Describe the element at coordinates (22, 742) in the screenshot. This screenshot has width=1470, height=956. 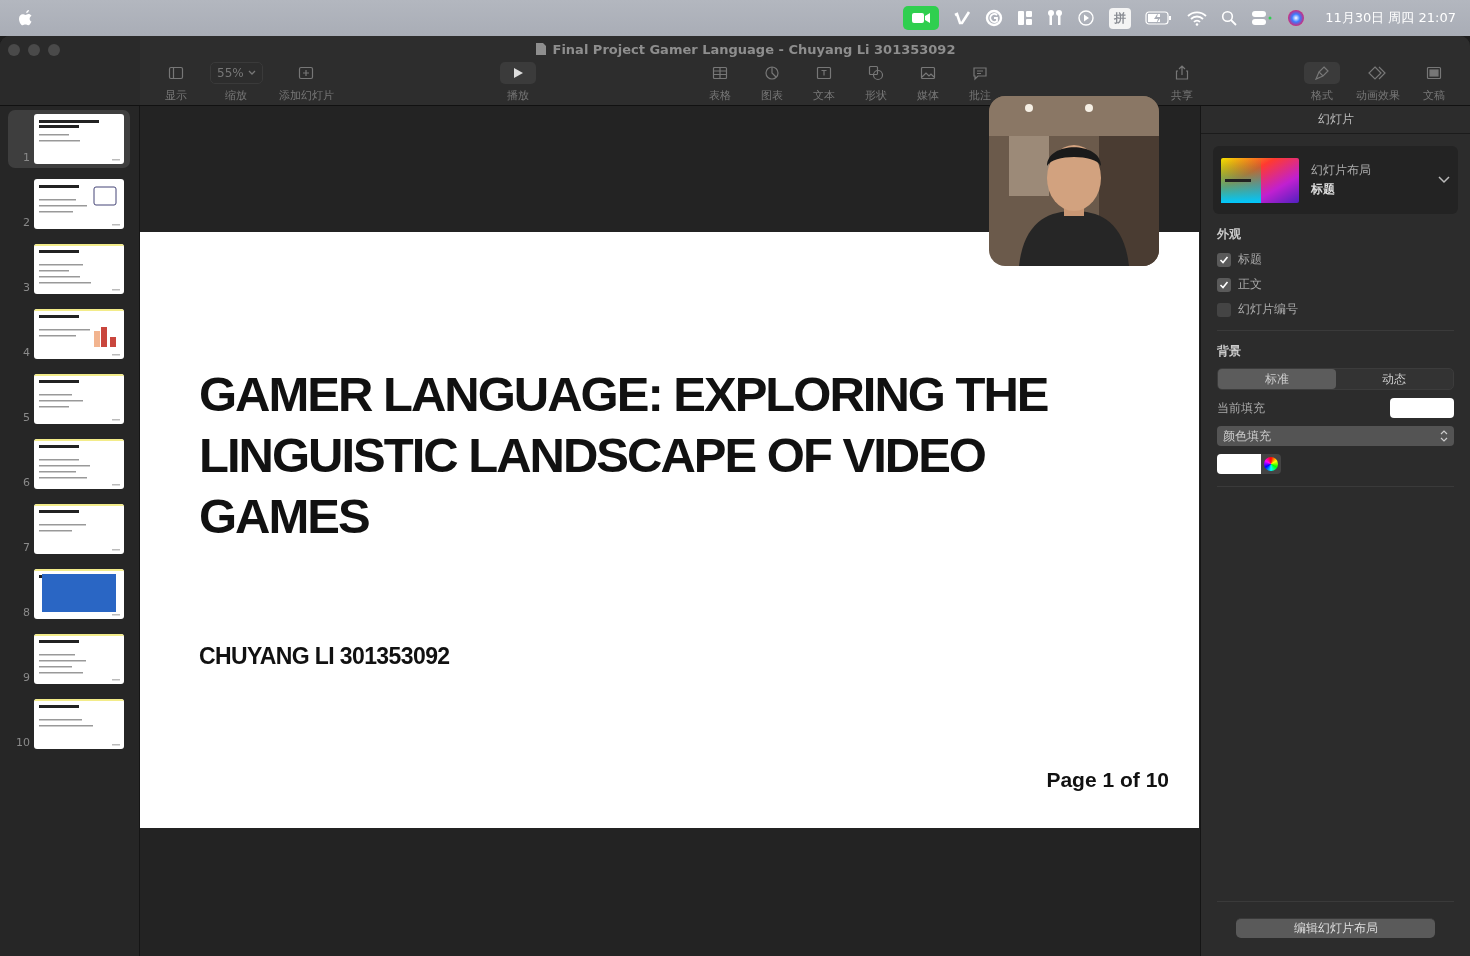
I see `slide-number: 10` at that location.